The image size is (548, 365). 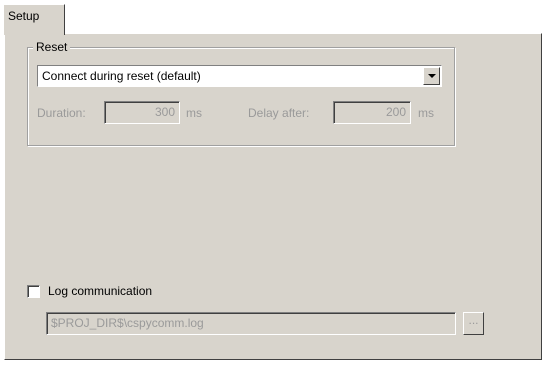 What do you see at coordinates (121, 76) in the screenshot?
I see `reset-mode-value: Connect during reset (default)` at bounding box center [121, 76].